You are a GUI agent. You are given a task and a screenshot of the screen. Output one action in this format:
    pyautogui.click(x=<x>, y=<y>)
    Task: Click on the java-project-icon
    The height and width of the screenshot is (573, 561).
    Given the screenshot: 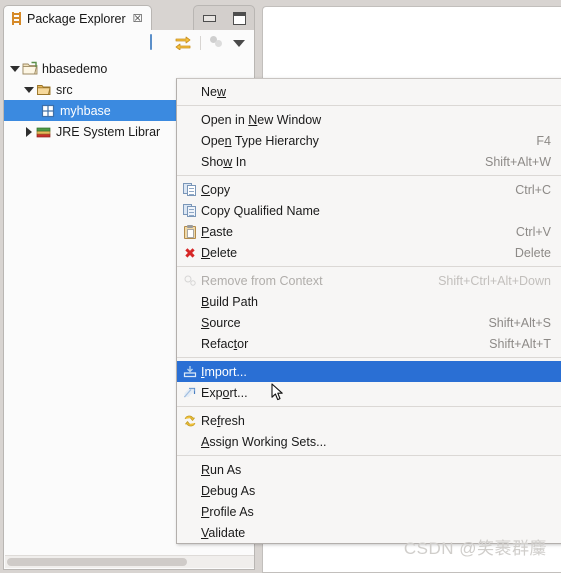 What is the action you would take?
    pyautogui.click(x=30, y=68)
    